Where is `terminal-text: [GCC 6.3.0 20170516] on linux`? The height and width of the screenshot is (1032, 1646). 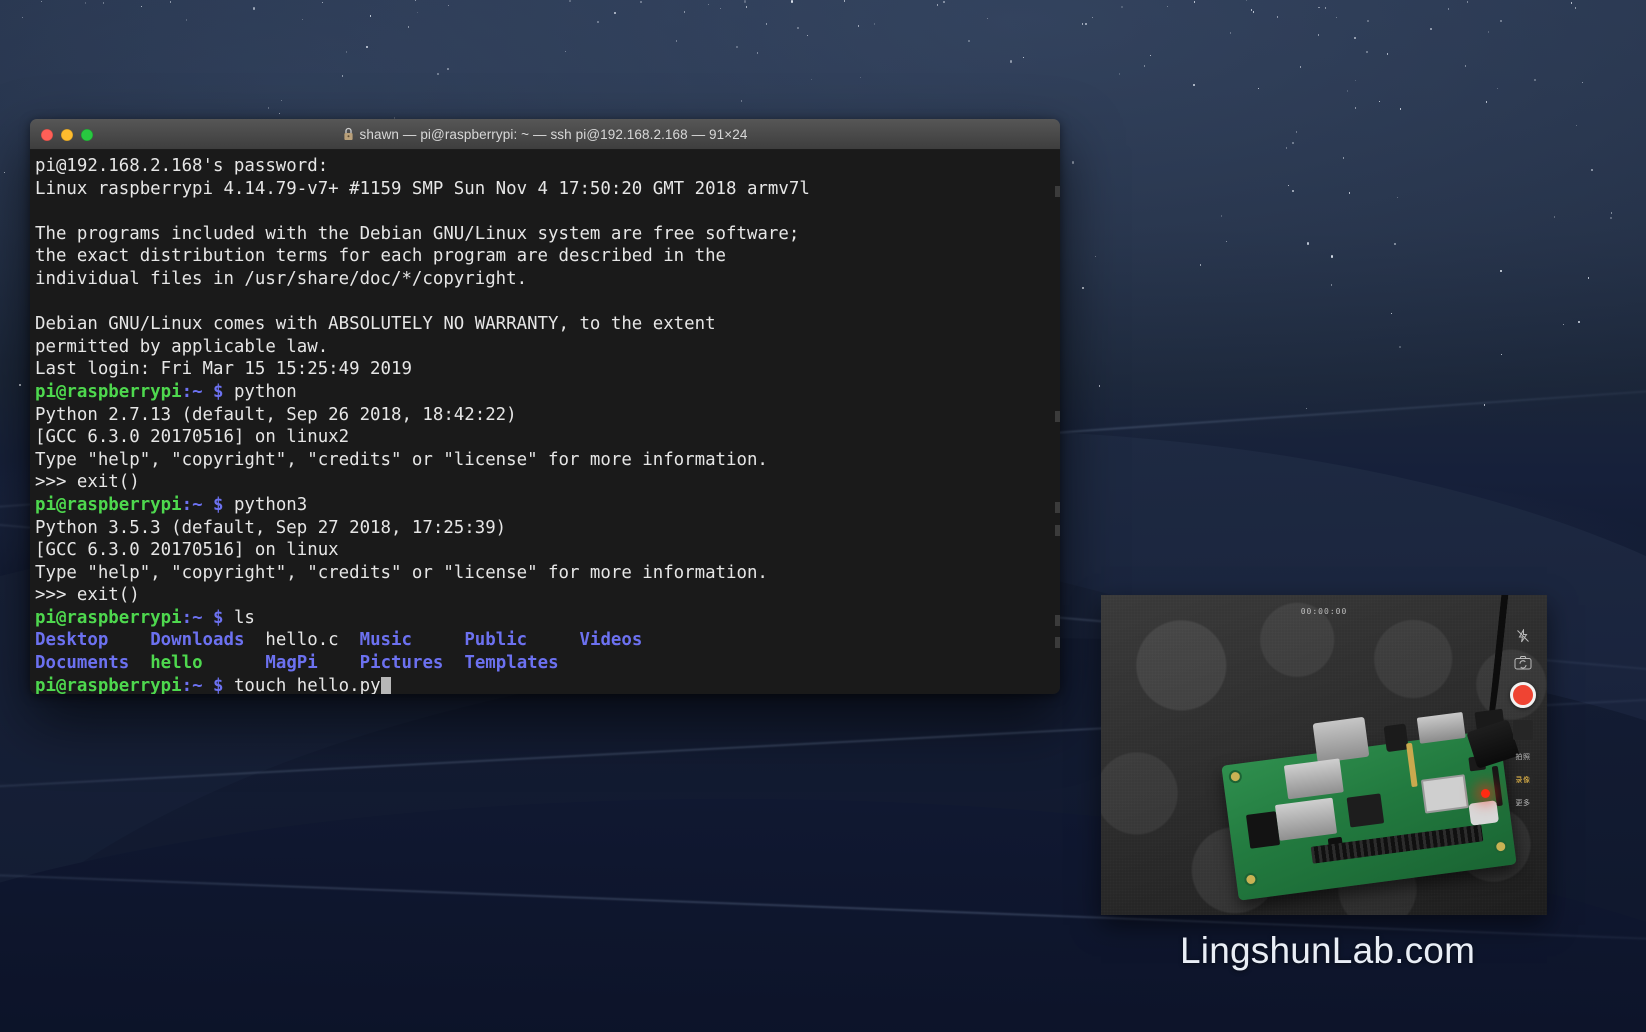
terminal-text: [GCC 6.3.0 20170516] on linux is located at coordinates (187, 550).